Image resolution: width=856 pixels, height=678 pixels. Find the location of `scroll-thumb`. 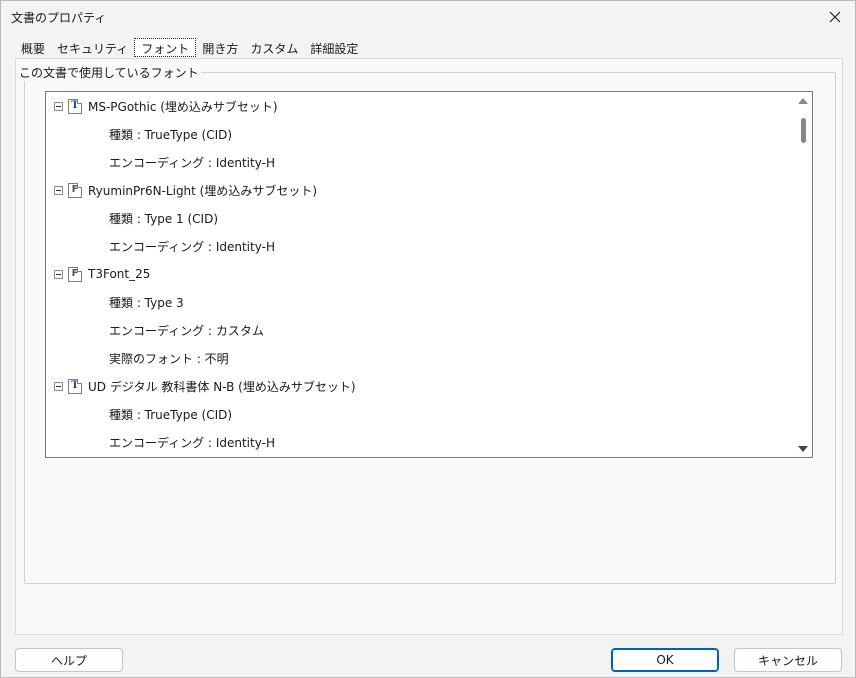

scroll-thumb is located at coordinates (803, 130).